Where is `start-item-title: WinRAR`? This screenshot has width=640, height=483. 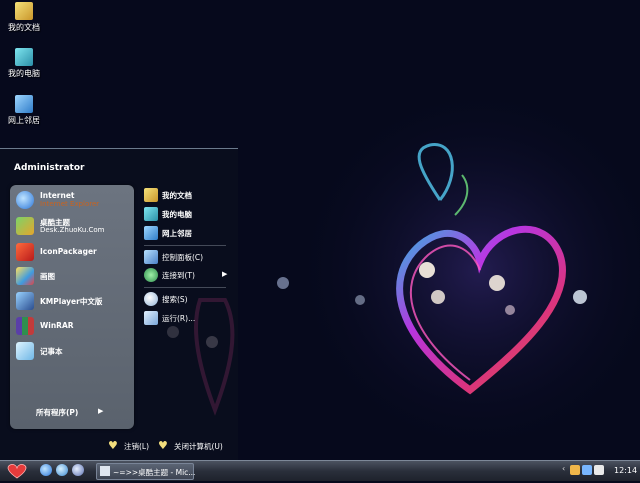
start-item-title: WinRAR is located at coordinates (57, 325).